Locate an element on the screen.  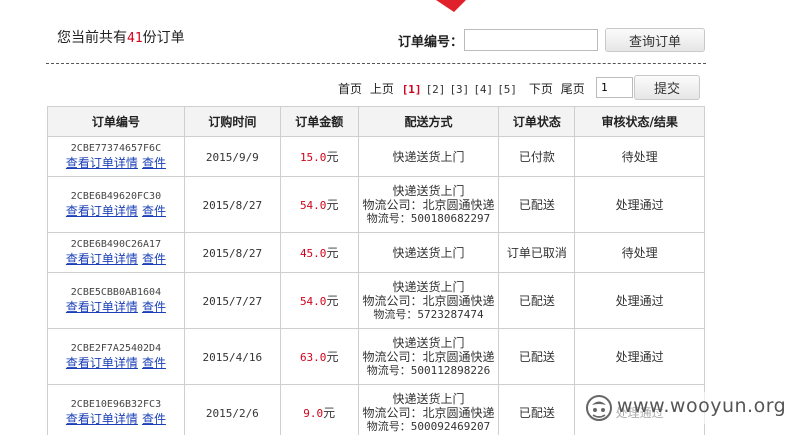
order-id: 2CBE10E96B32FC3 is located at coordinates (116, 404).